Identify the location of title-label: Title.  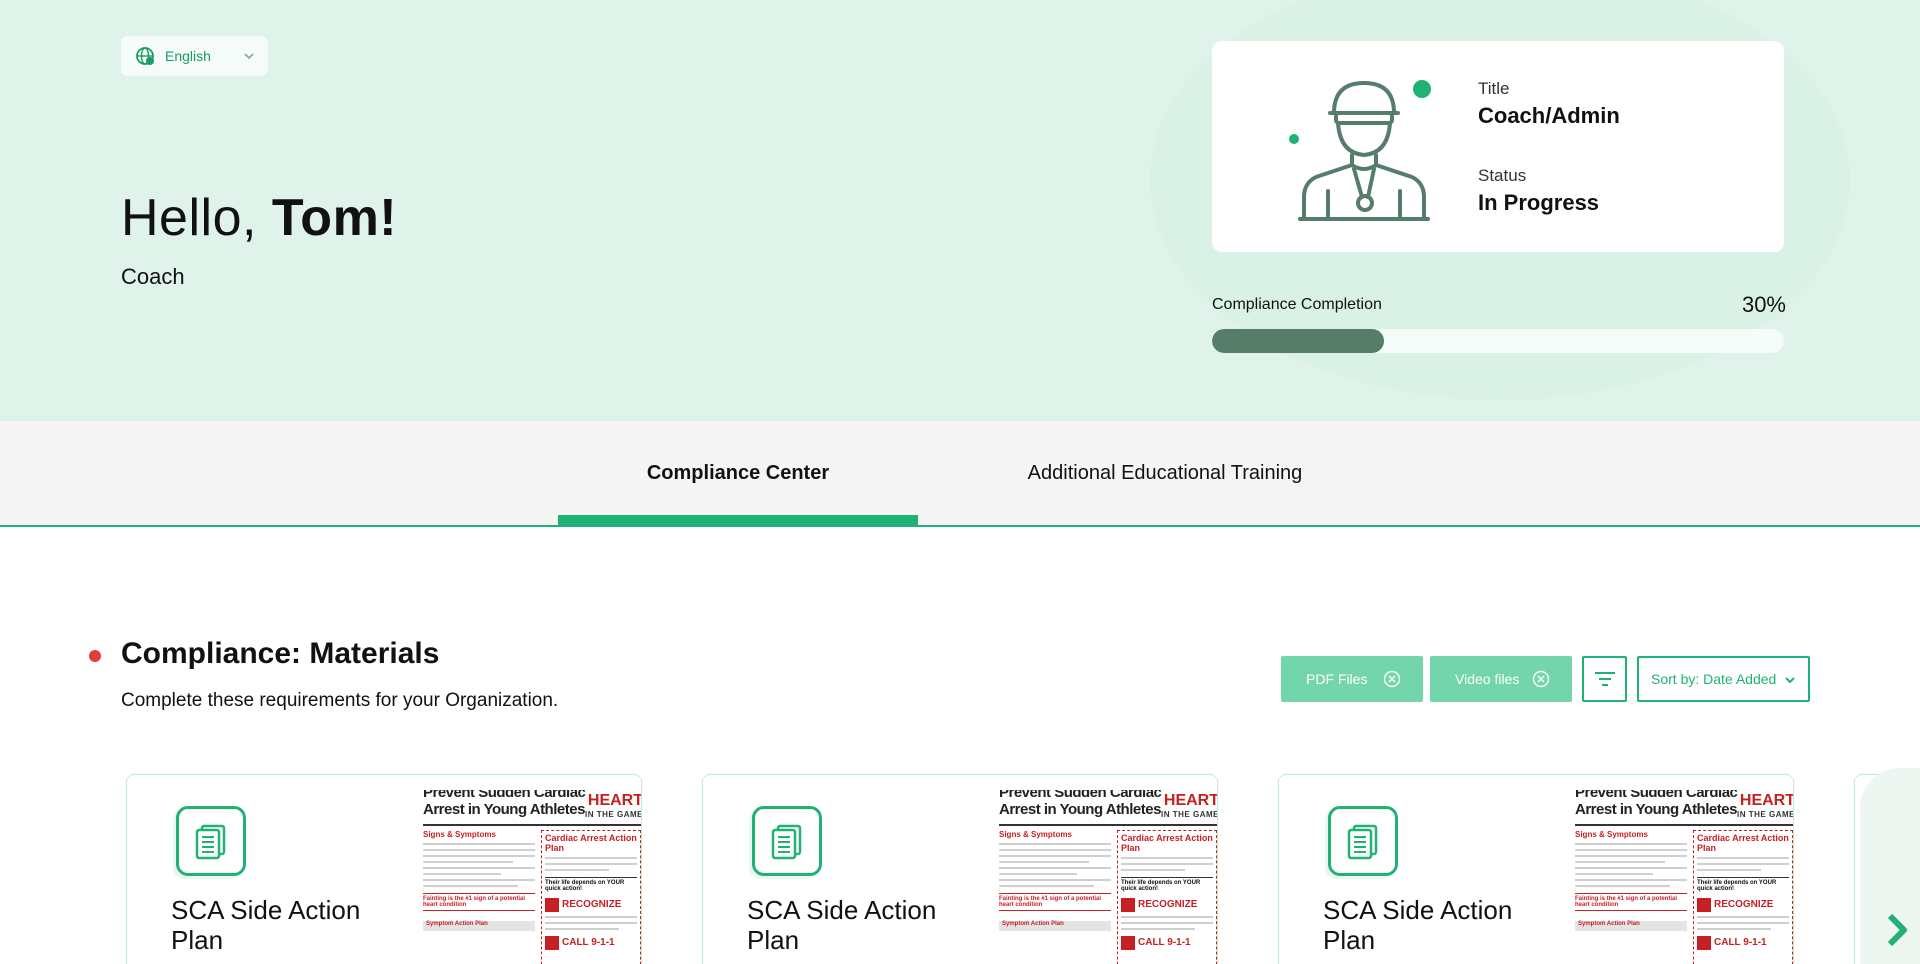
(1494, 88).